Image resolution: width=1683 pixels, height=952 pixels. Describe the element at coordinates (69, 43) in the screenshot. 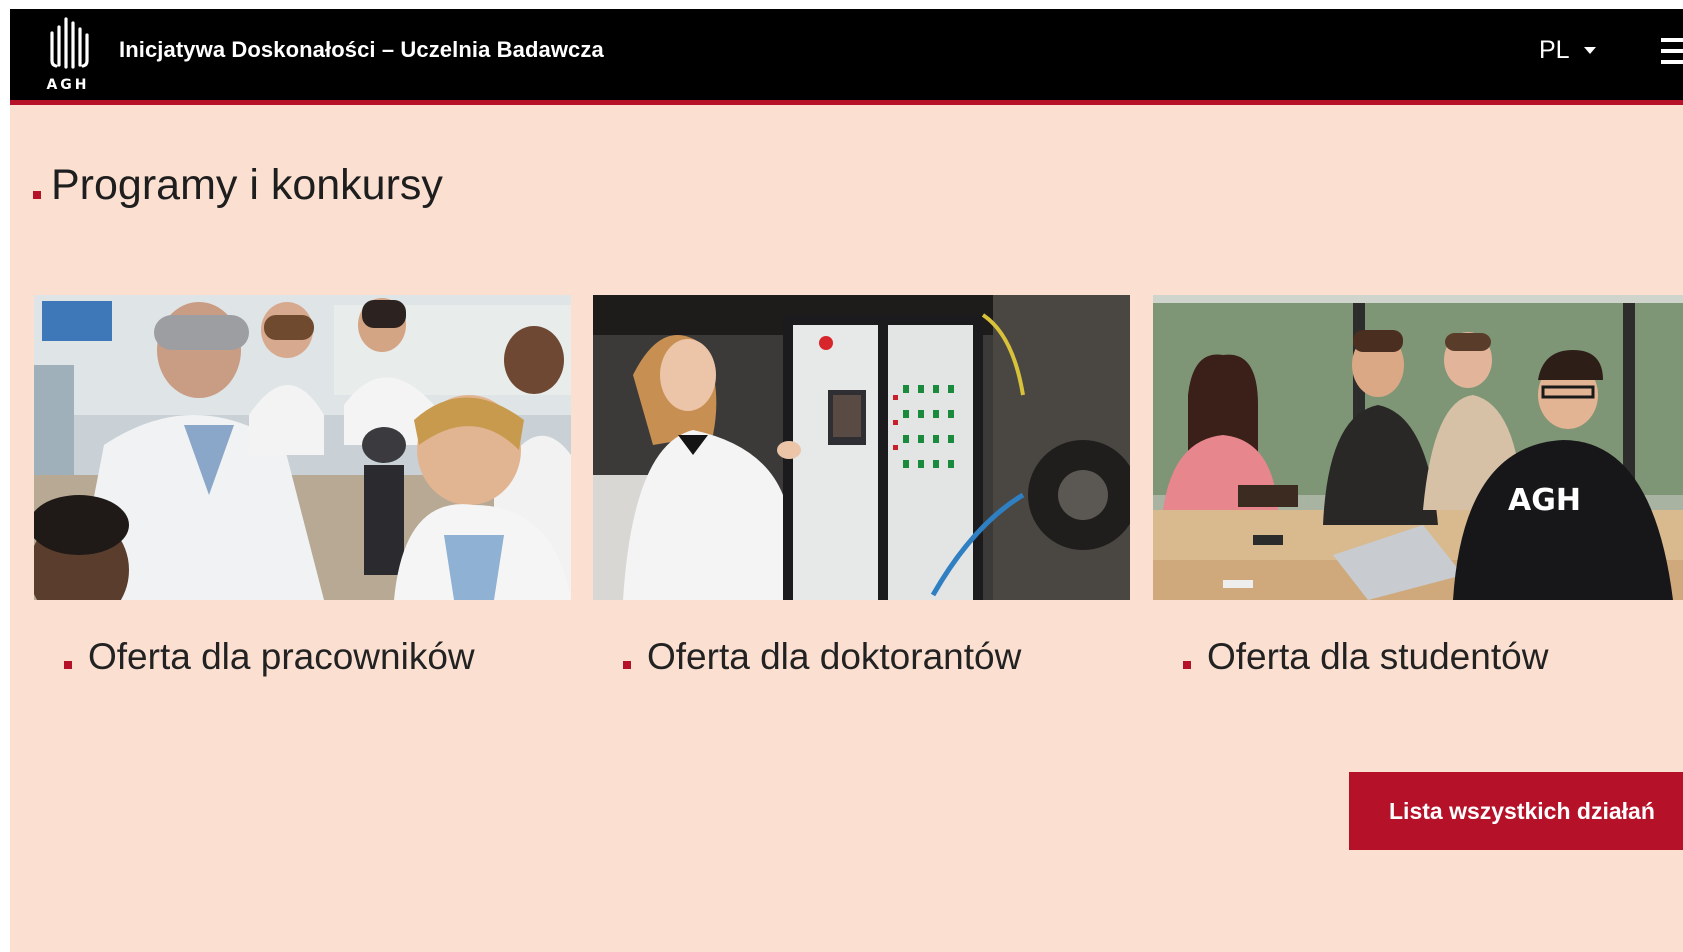

I see `agh-logo-icon` at that location.